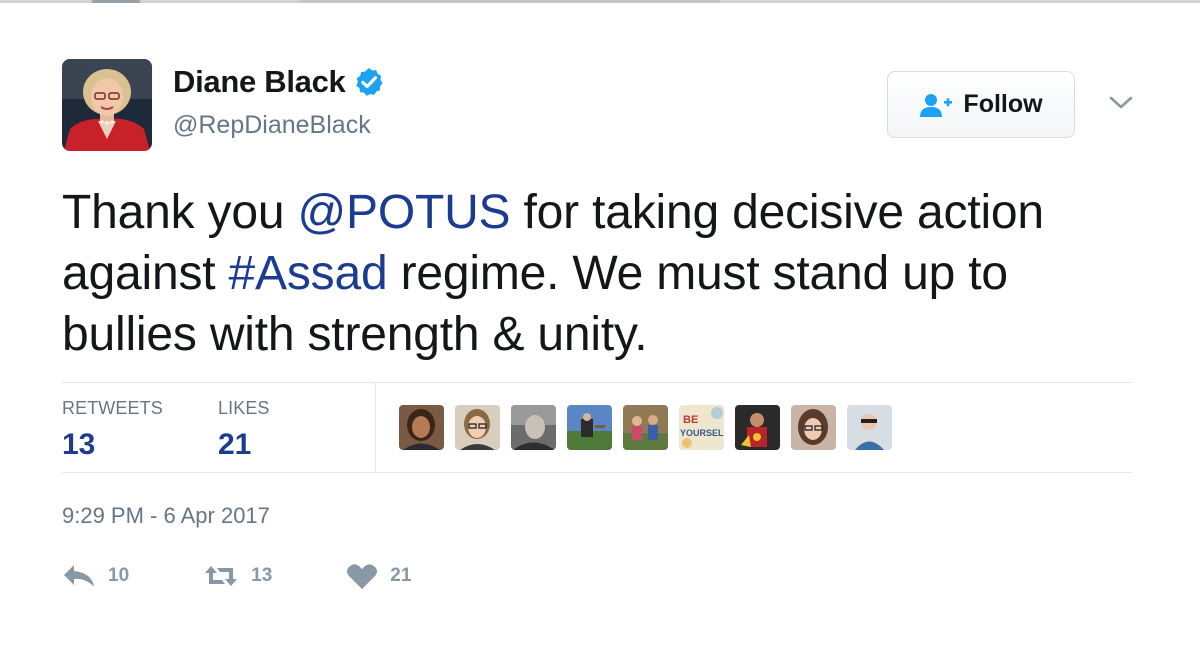 This screenshot has width=1200, height=652. I want to click on mention-link-potus: @POTUS, so click(403, 212).